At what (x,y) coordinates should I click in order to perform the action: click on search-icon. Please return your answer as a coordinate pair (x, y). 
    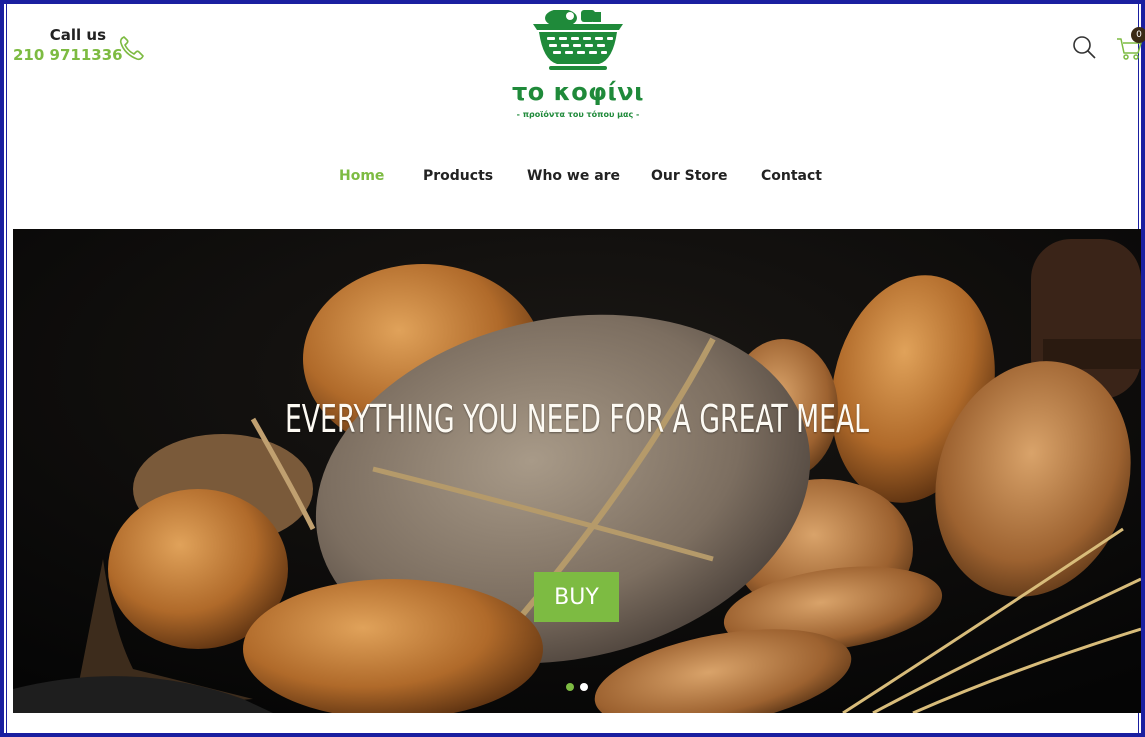
    Looking at the image, I should click on (1084, 47).